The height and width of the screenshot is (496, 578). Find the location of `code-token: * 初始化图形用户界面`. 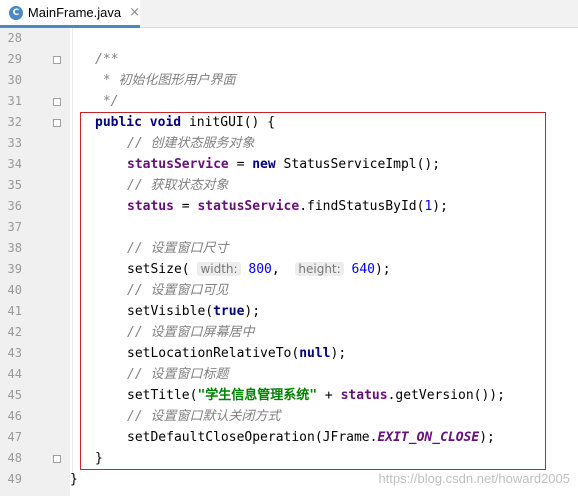

code-token: * 初始化图形用户界面 is located at coordinates (165, 80).